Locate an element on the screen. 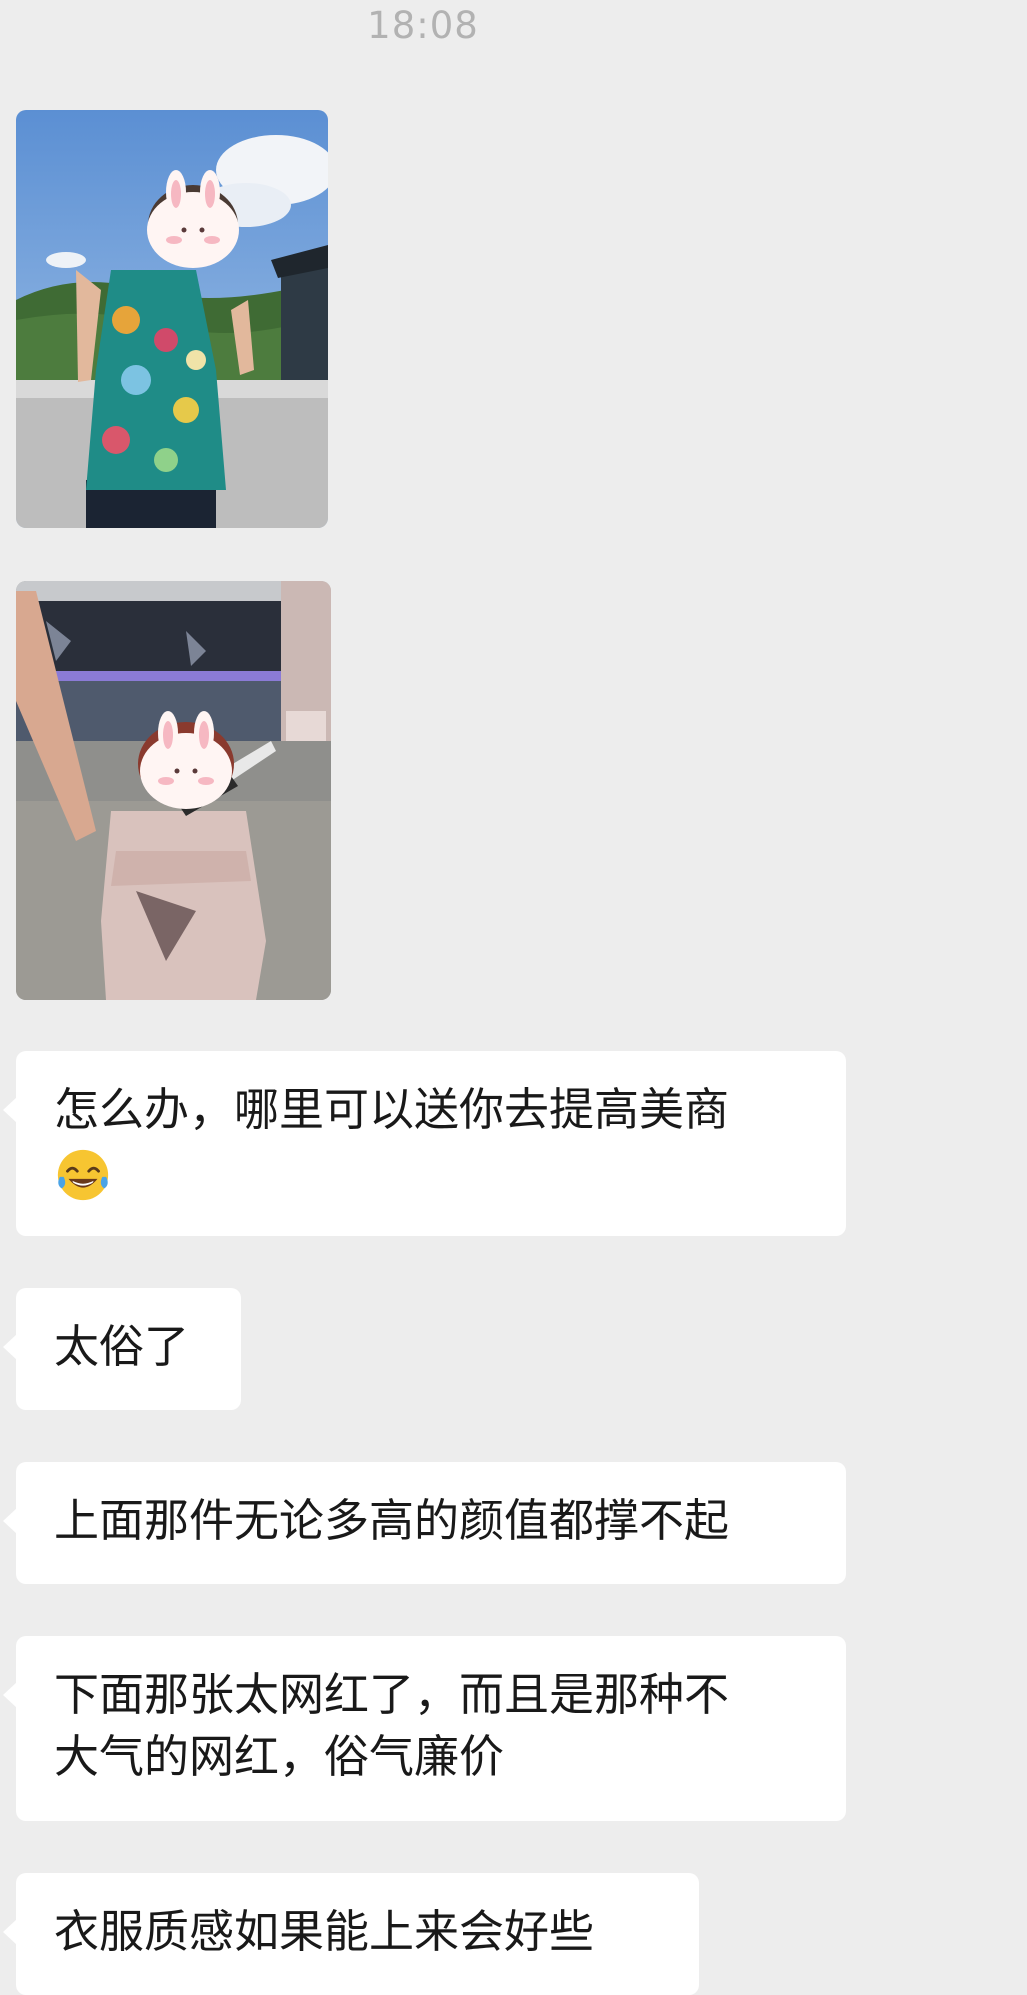  message-text-line-2: 大气的网红，俗气廉价 is located at coordinates (279, 1756).